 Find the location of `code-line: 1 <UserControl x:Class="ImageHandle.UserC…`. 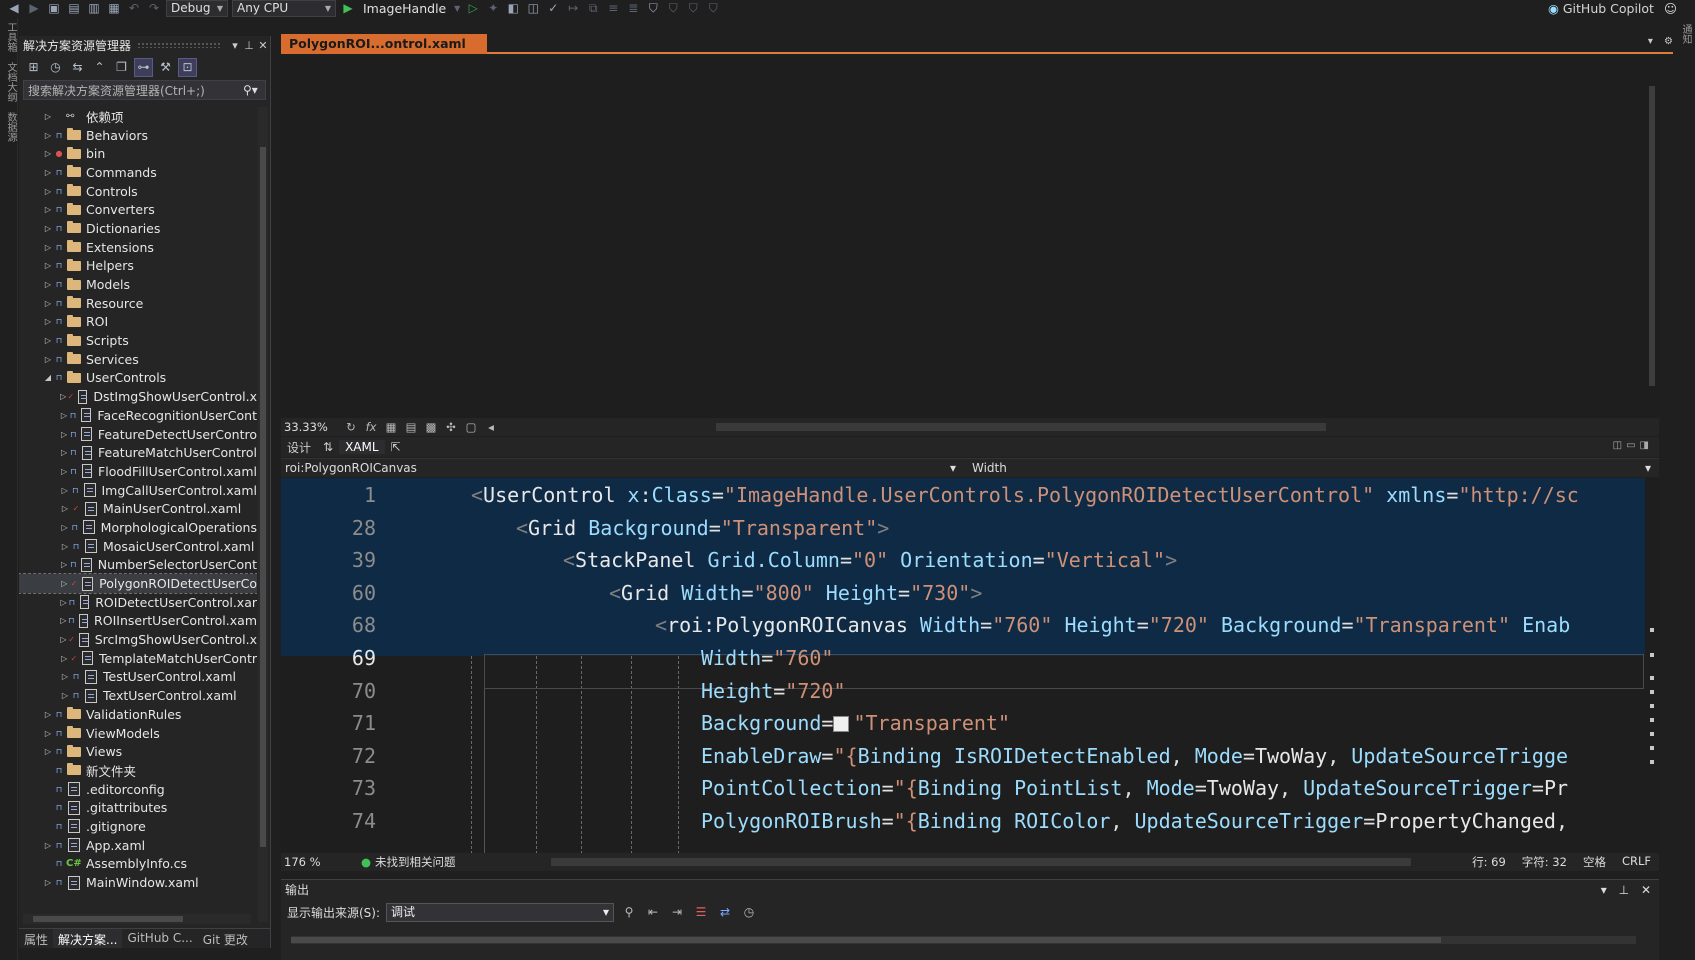

code-line: 1 <UserControl x:Class="ImageHandle.UserC… is located at coordinates (963, 495).